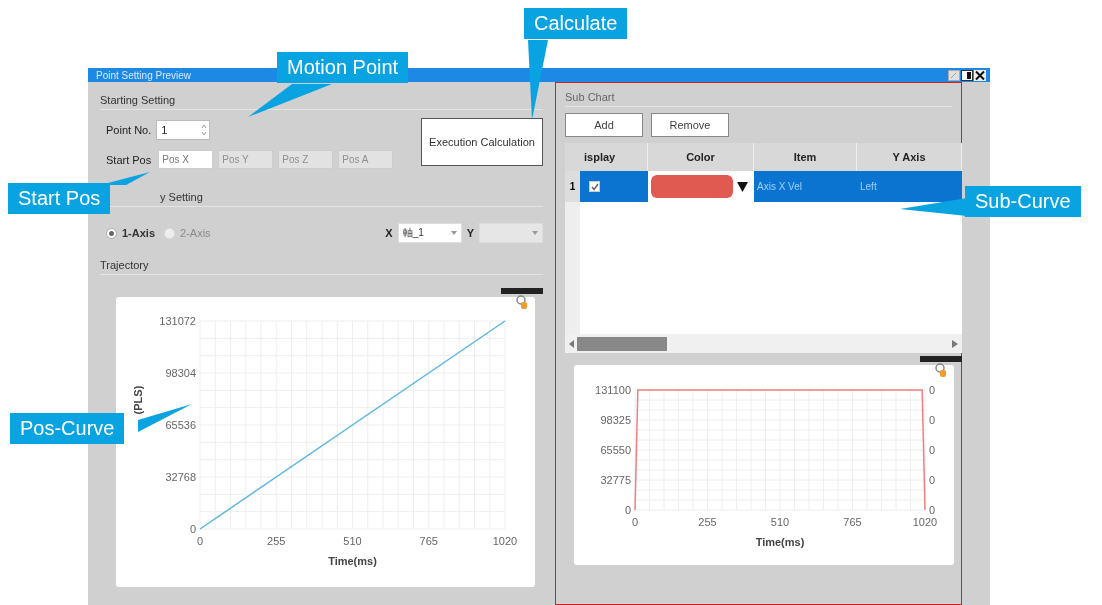  I want to click on field-label: X, so click(389, 233).